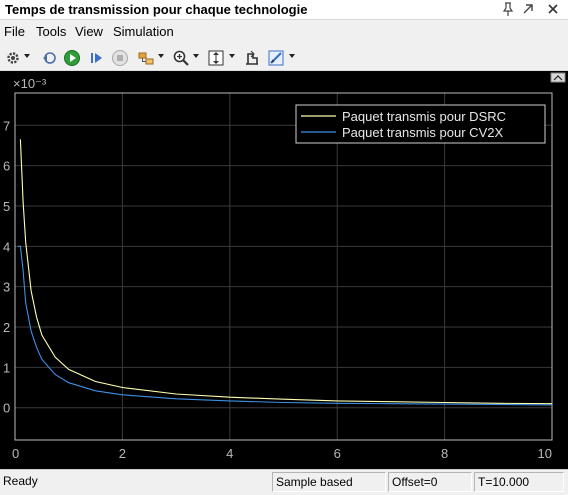  What do you see at coordinates (51, 31) in the screenshot?
I see `menu-tools: Tools` at bounding box center [51, 31].